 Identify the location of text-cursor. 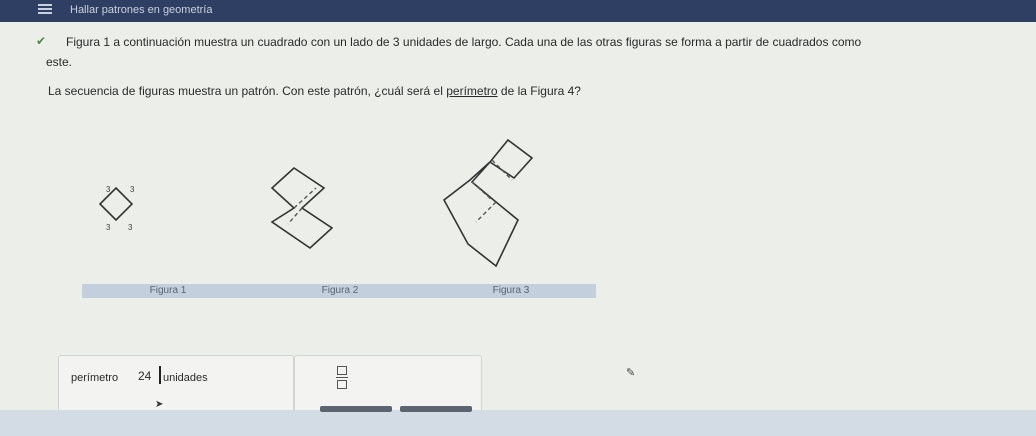
(160, 375).